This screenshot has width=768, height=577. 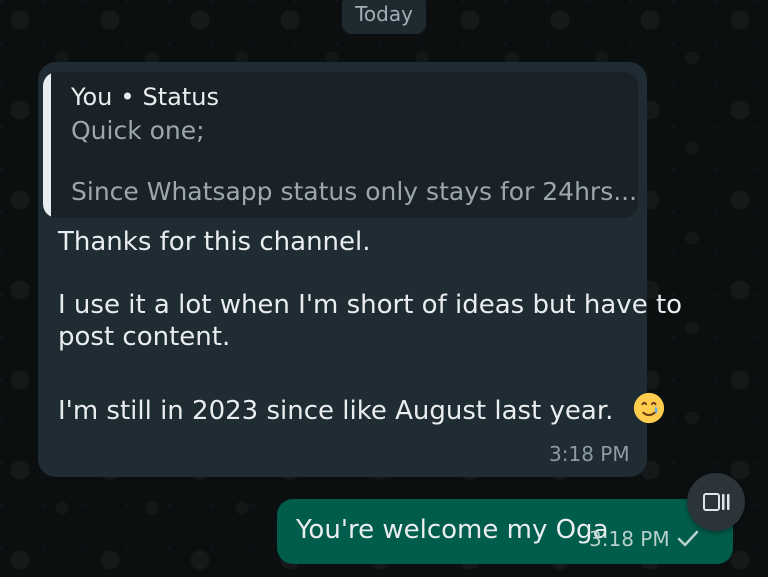 I want to click on reply-header: You • Status, so click(x=145, y=97).